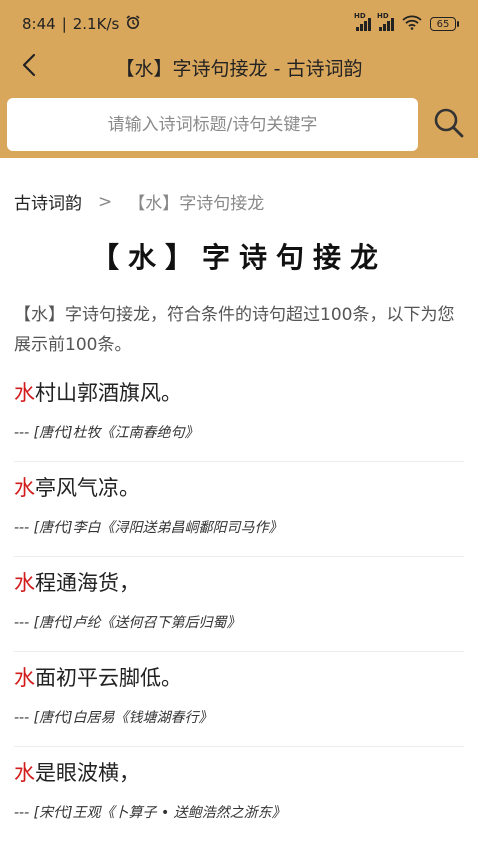  Describe the element at coordinates (239, 699) in the screenshot. I see `list-item: 水面初平云脚低。 --- [唐代]白居易《钱塘湖春行》` at that location.